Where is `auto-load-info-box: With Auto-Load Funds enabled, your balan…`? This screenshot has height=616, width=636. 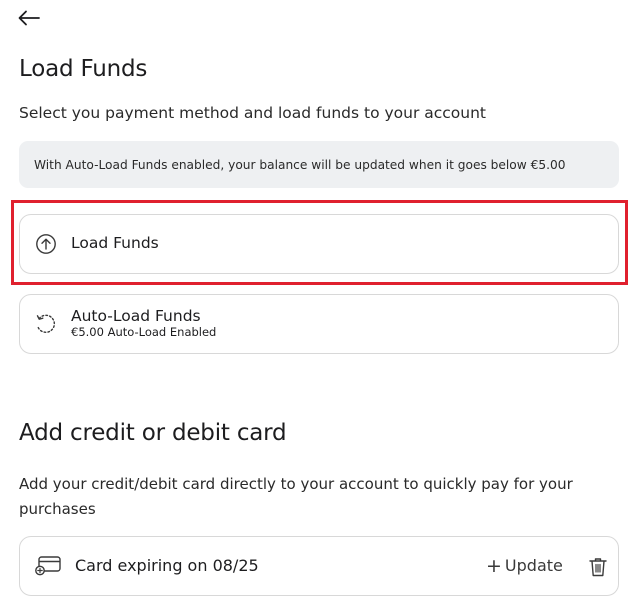 auto-load-info-box: With Auto-Load Funds enabled, your balan… is located at coordinates (319, 164).